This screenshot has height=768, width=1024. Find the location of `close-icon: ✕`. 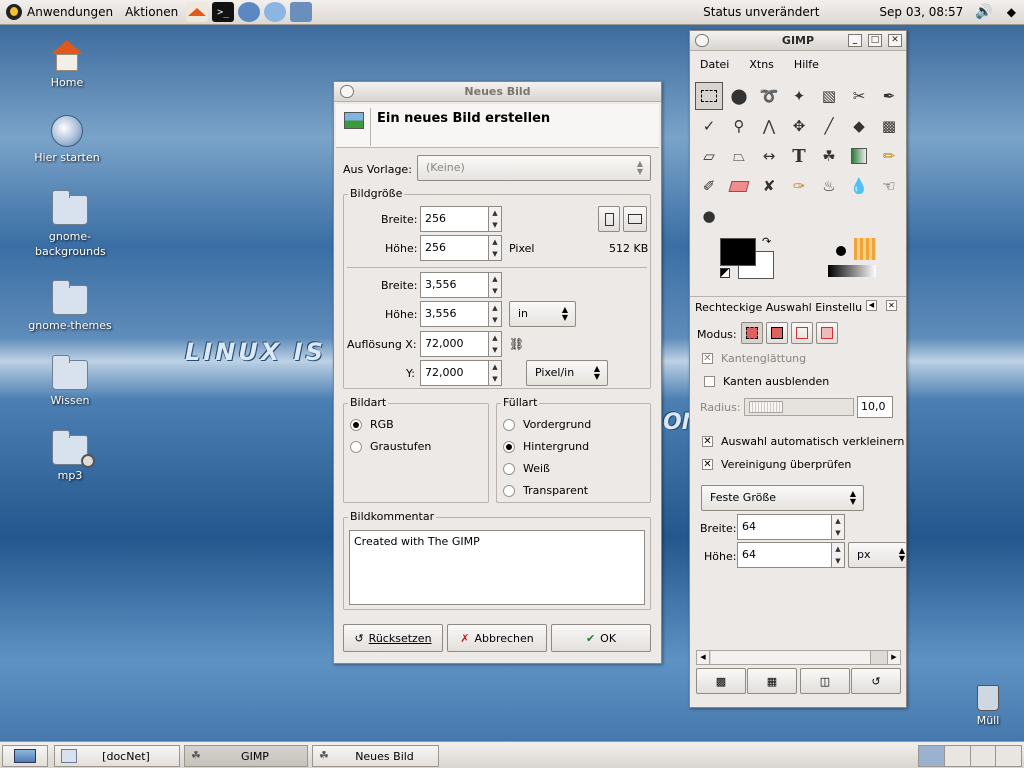

close-icon: ✕ is located at coordinates (895, 40).